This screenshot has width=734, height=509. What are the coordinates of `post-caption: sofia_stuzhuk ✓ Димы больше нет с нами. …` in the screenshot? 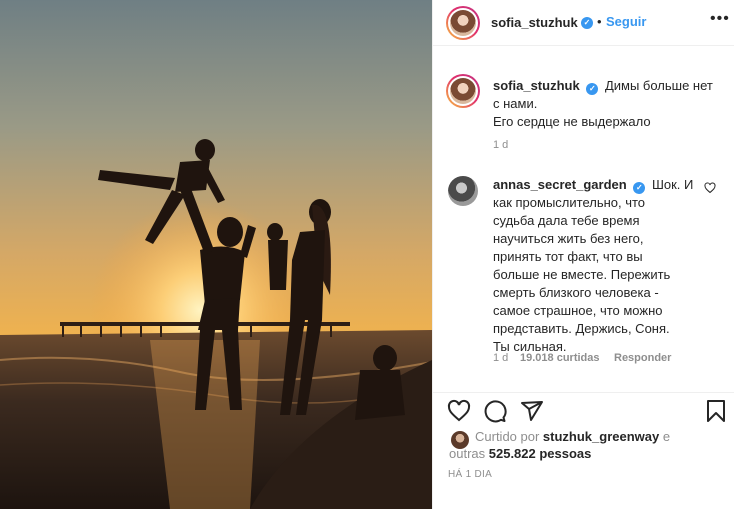 It's located at (611, 104).